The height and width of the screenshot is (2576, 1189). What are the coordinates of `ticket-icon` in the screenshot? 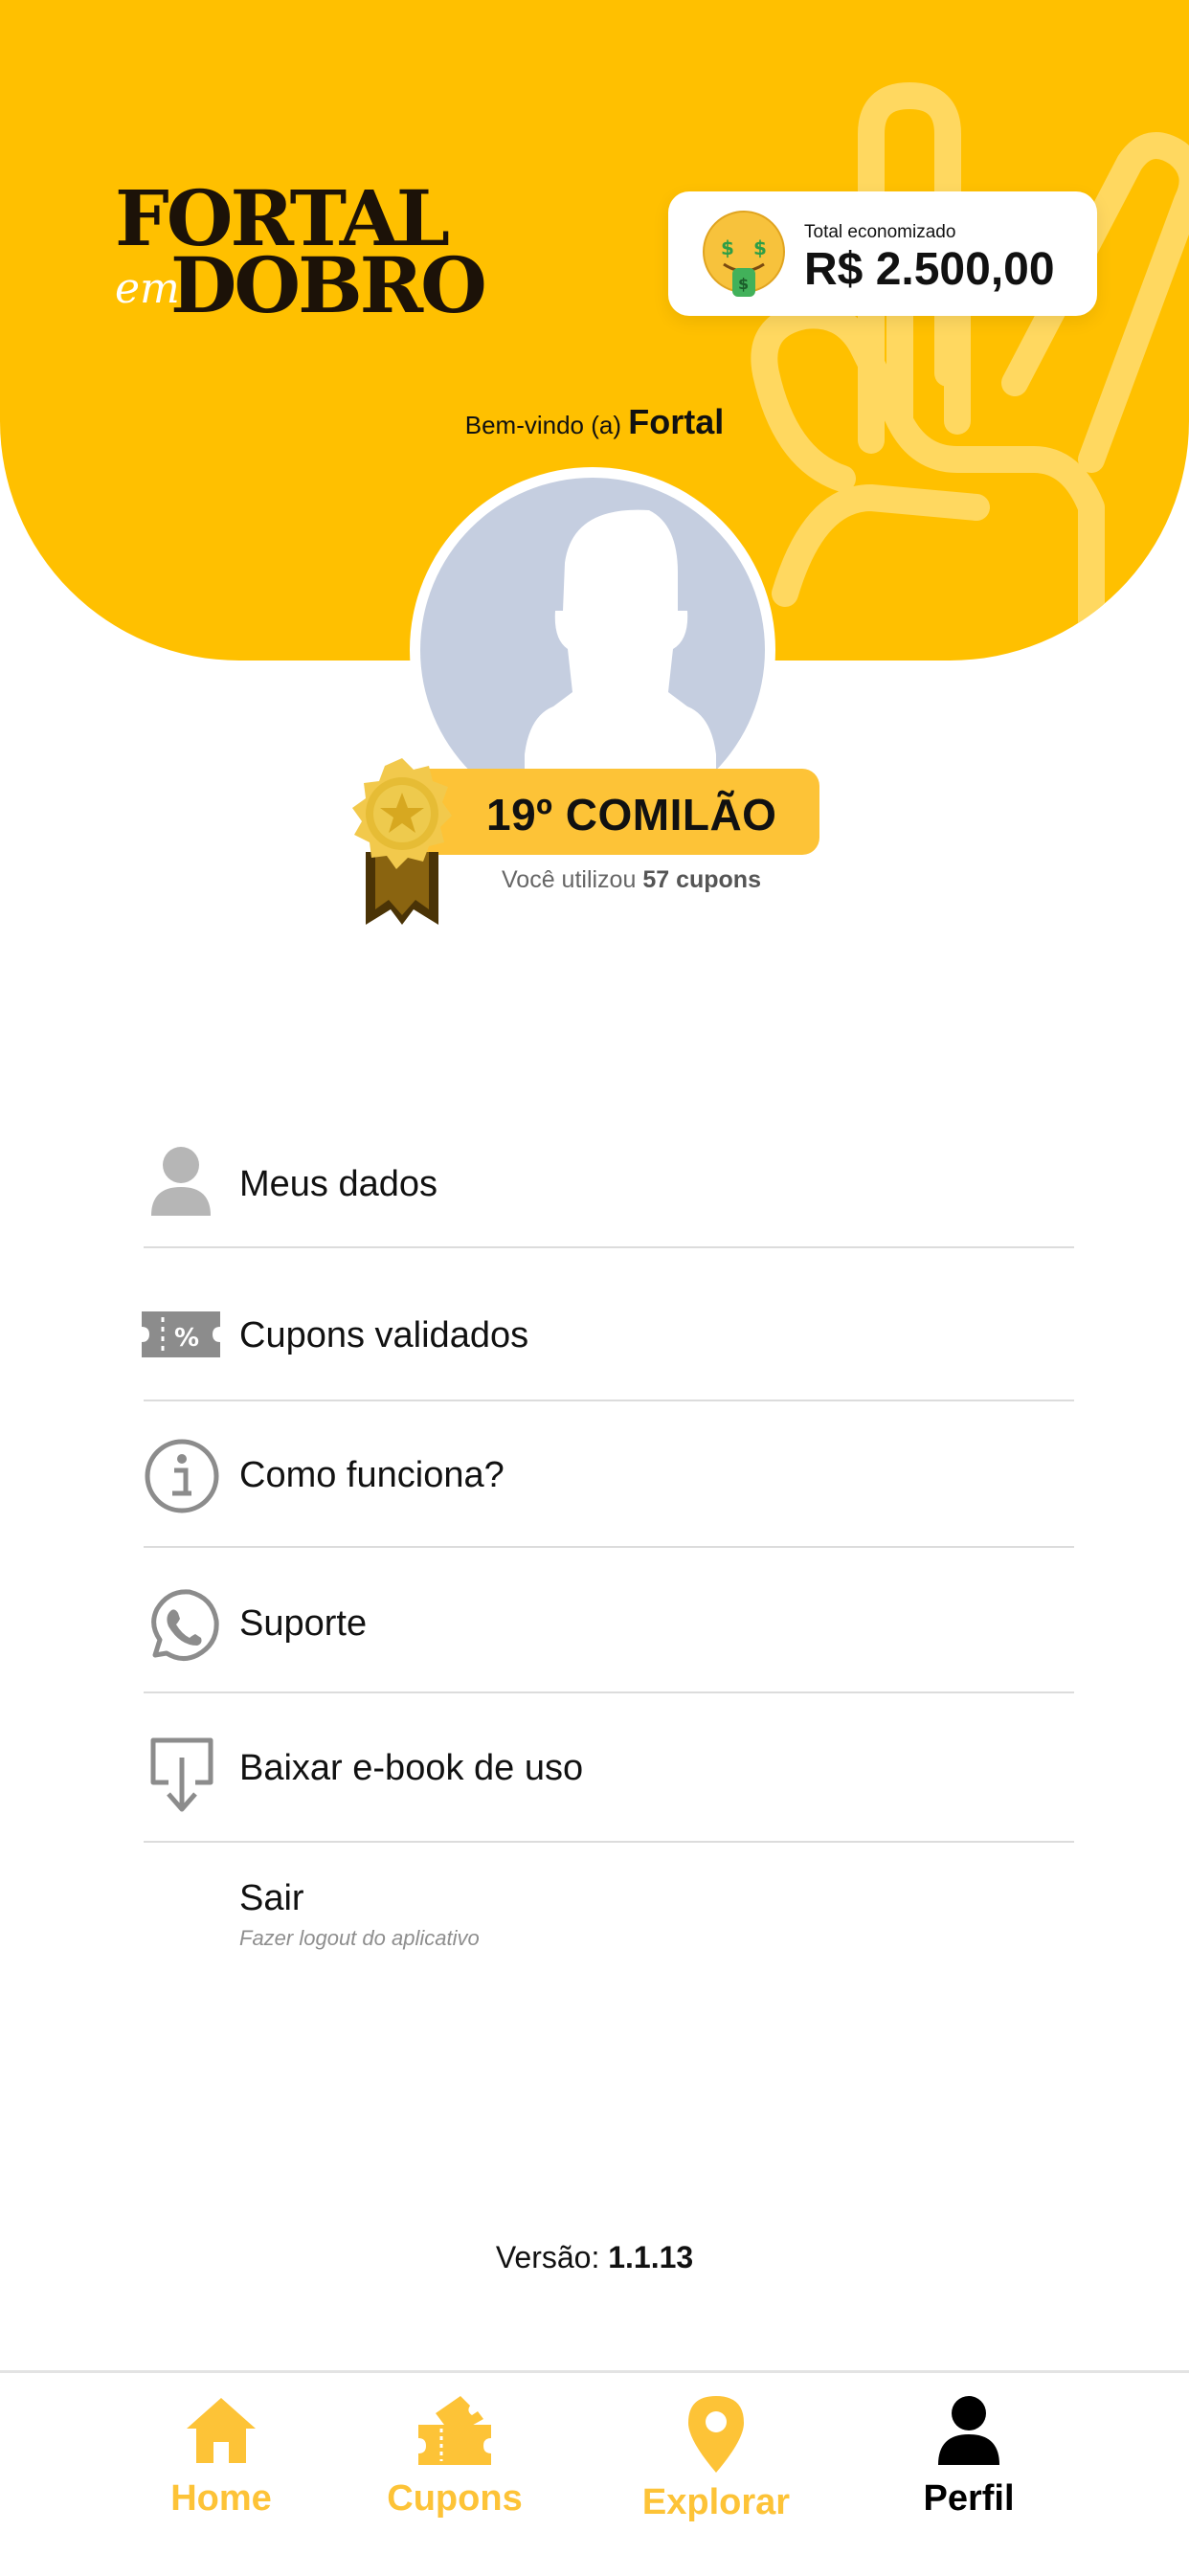 It's located at (454, 2430).